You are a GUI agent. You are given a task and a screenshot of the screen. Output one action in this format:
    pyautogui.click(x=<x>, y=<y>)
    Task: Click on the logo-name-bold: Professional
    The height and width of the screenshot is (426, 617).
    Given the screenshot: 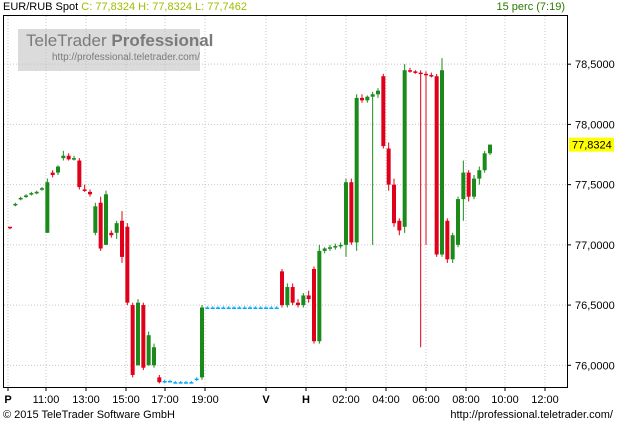 What is the action you would take?
    pyautogui.click(x=162, y=40)
    